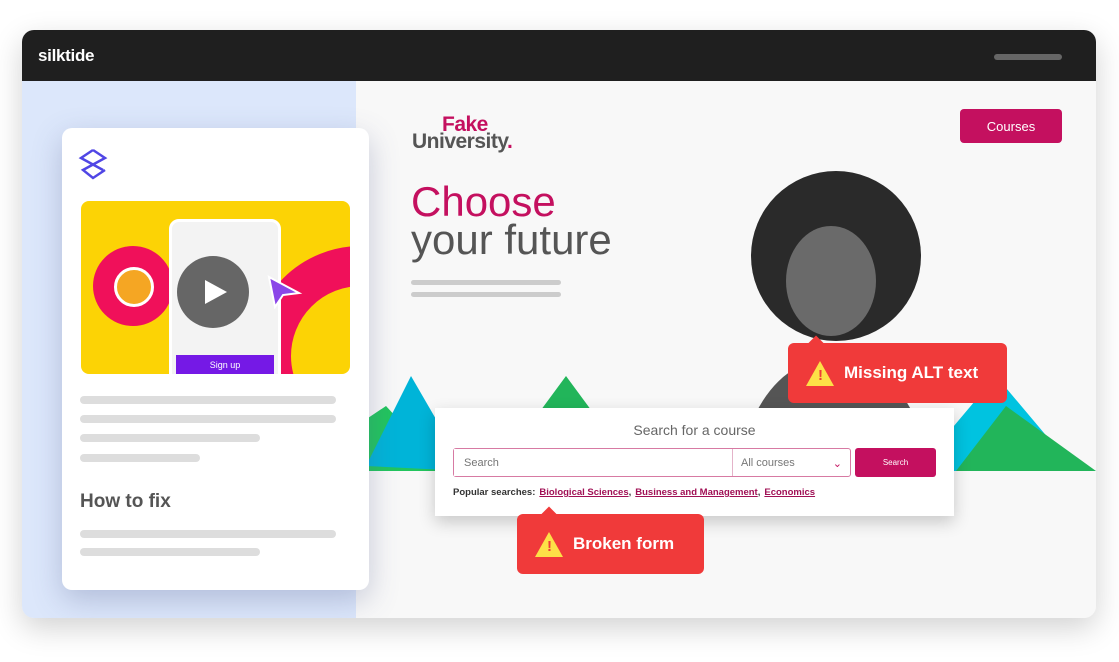  I want to click on broken-form-issue-badge: ! Broken form, so click(610, 544).